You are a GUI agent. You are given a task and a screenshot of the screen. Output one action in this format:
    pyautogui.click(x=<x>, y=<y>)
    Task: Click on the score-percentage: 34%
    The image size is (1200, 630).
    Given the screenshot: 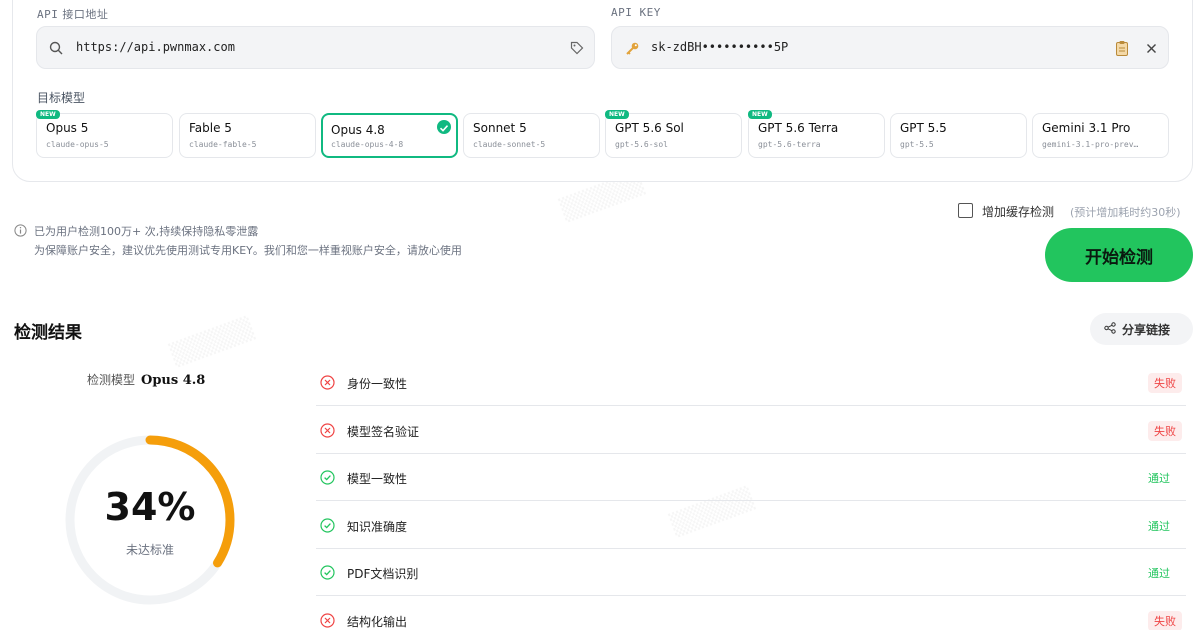 What is the action you would take?
    pyautogui.click(x=150, y=507)
    